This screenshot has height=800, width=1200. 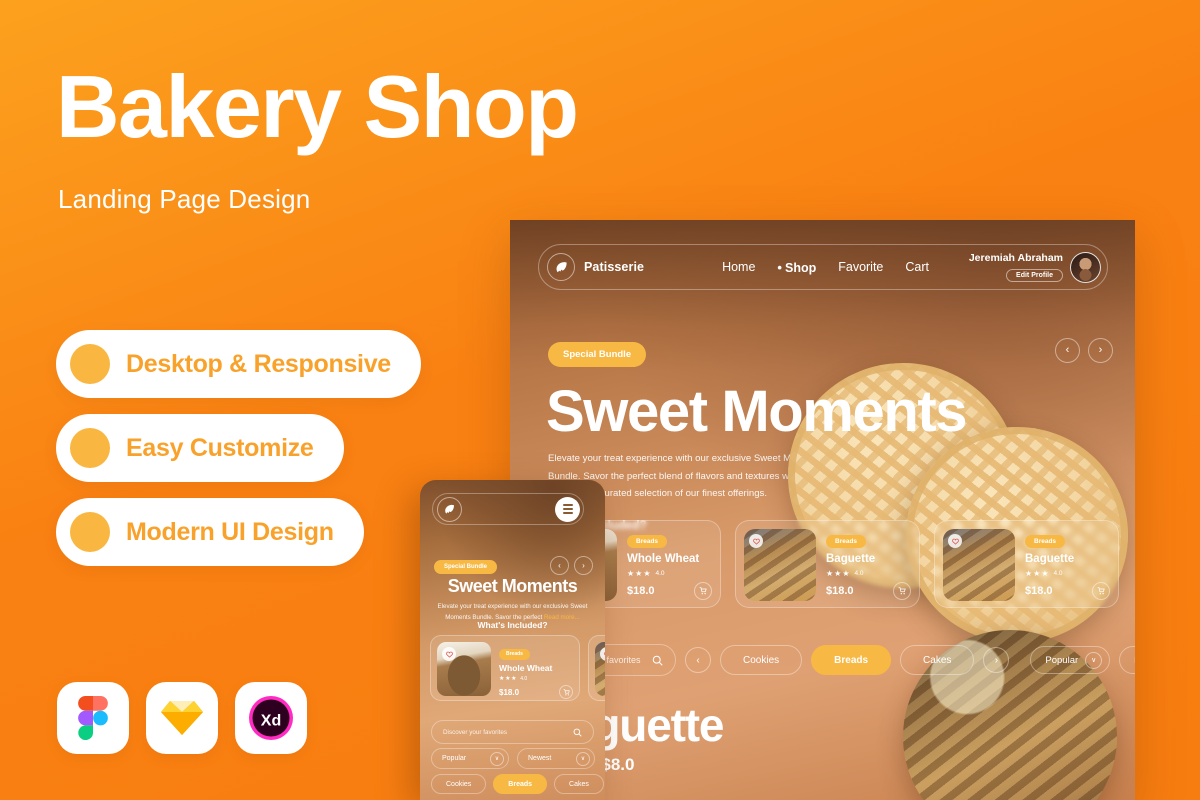 I want to click on product-card: Breads Whole Wheat ★★★ 4.0 $18.0, so click(x=505, y=668).